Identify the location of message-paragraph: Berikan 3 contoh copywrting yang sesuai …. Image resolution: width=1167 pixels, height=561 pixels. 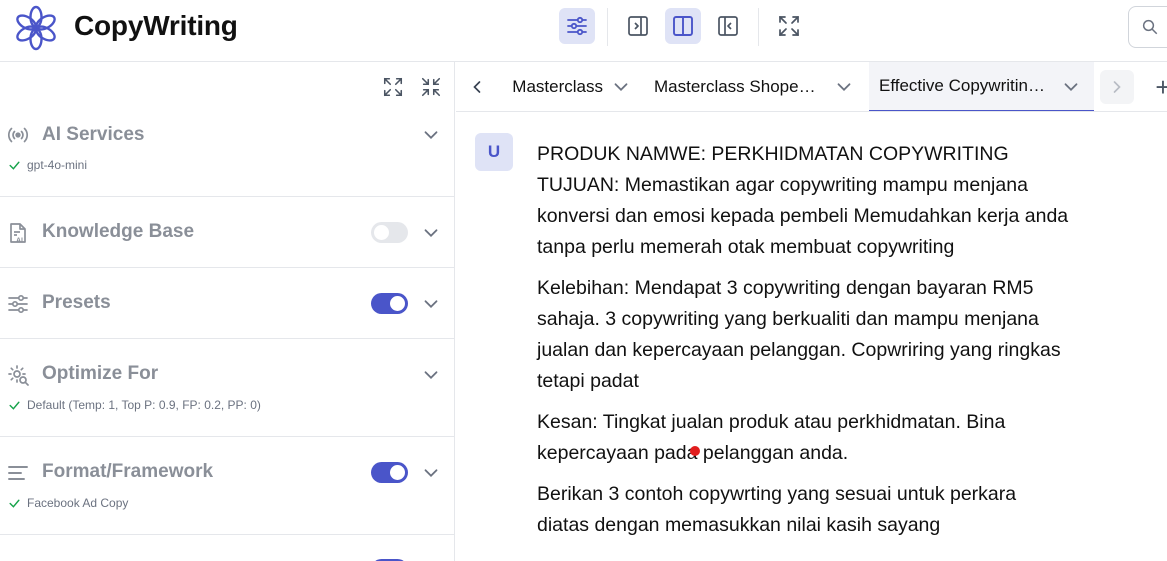
(777, 509).